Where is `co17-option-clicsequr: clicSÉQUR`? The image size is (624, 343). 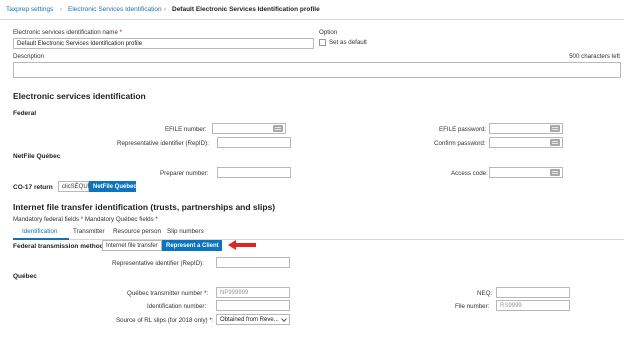 co17-option-clicsequr: clicSÉQUR is located at coordinates (75, 186).